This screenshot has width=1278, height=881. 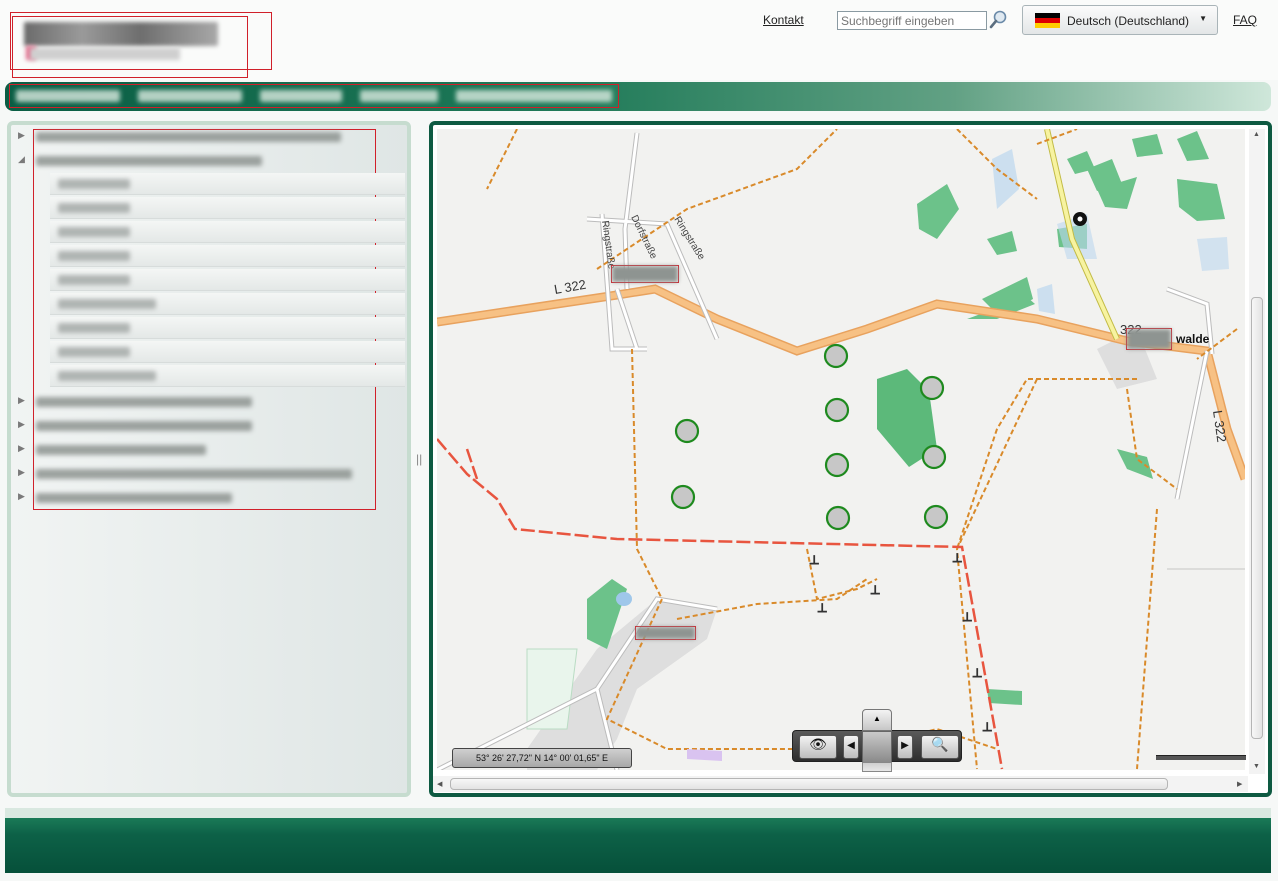 What do you see at coordinates (1193, 339) in the screenshot?
I see `village-name-label: walde` at bounding box center [1193, 339].